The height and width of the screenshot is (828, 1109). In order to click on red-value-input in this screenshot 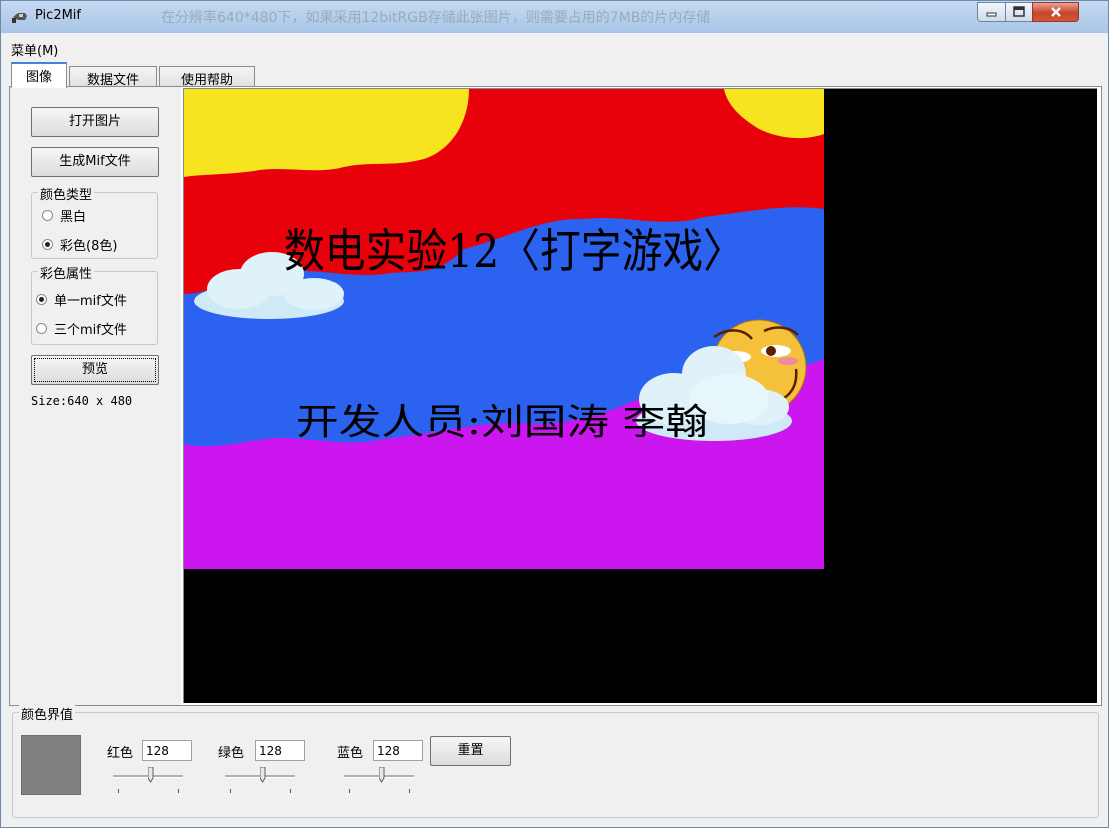, I will do `click(167, 750)`.